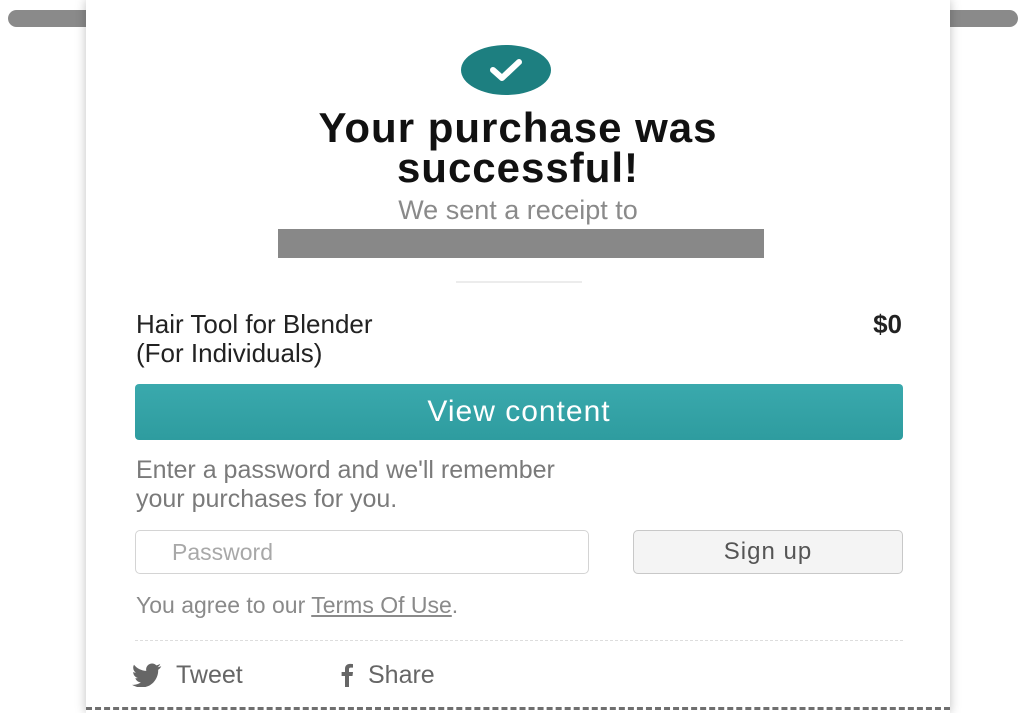 This screenshot has height=713, width=1018. Describe the element at coordinates (519, 282) in the screenshot. I see `section-divider` at that location.